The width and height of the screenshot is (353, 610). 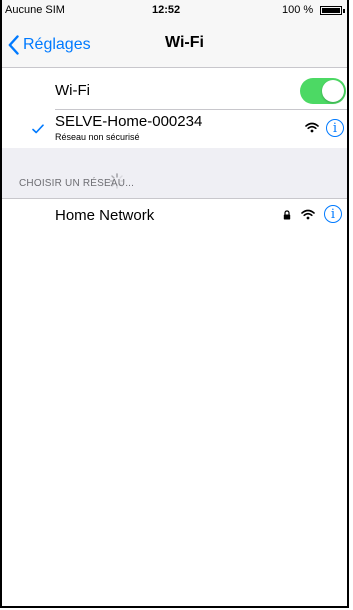 What do you see at coordinates (344, 11) in the screenshot?
I see `battery-tip` at bounding box center [344, 11].